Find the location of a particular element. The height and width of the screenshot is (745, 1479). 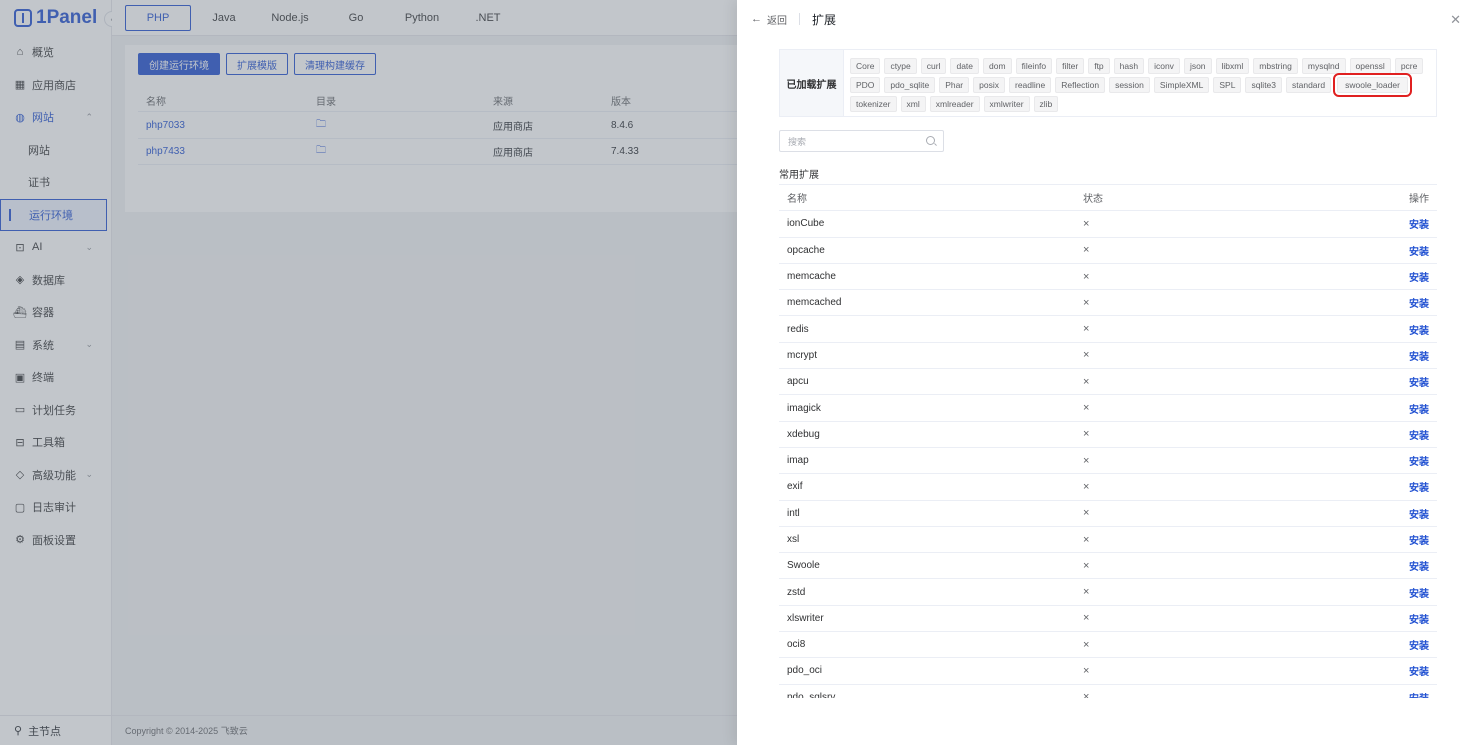

search-placeholder: 搜索 is located at coordinates (797, 141).